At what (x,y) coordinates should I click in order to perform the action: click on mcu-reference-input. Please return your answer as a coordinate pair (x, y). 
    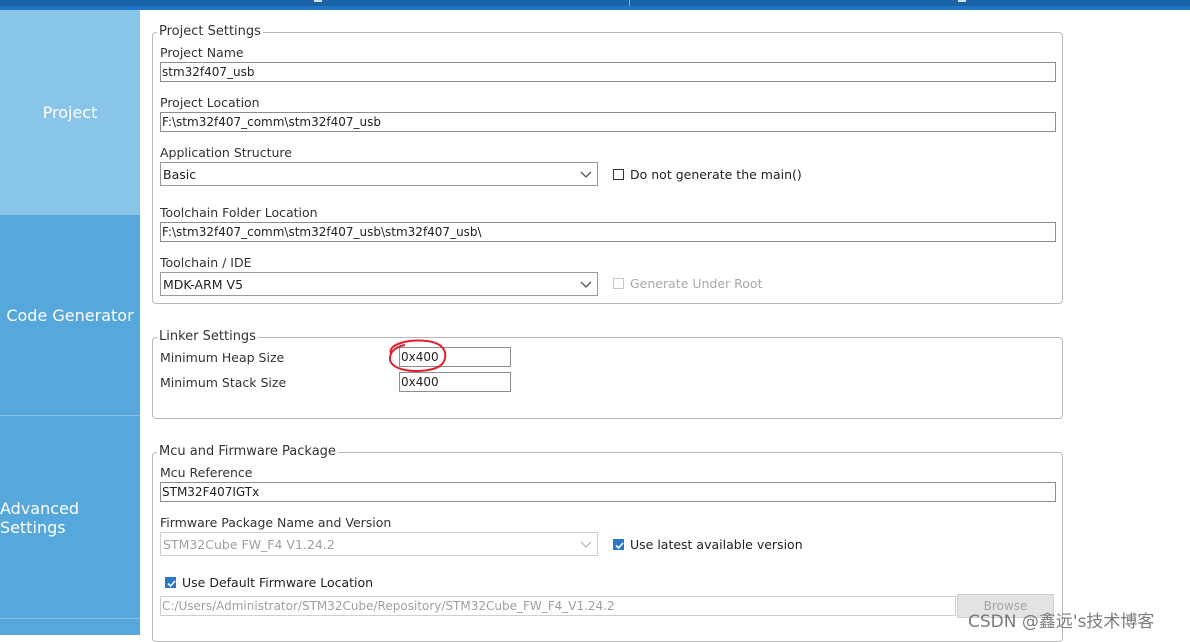
    Looking at the image, I should click on (608, 492).